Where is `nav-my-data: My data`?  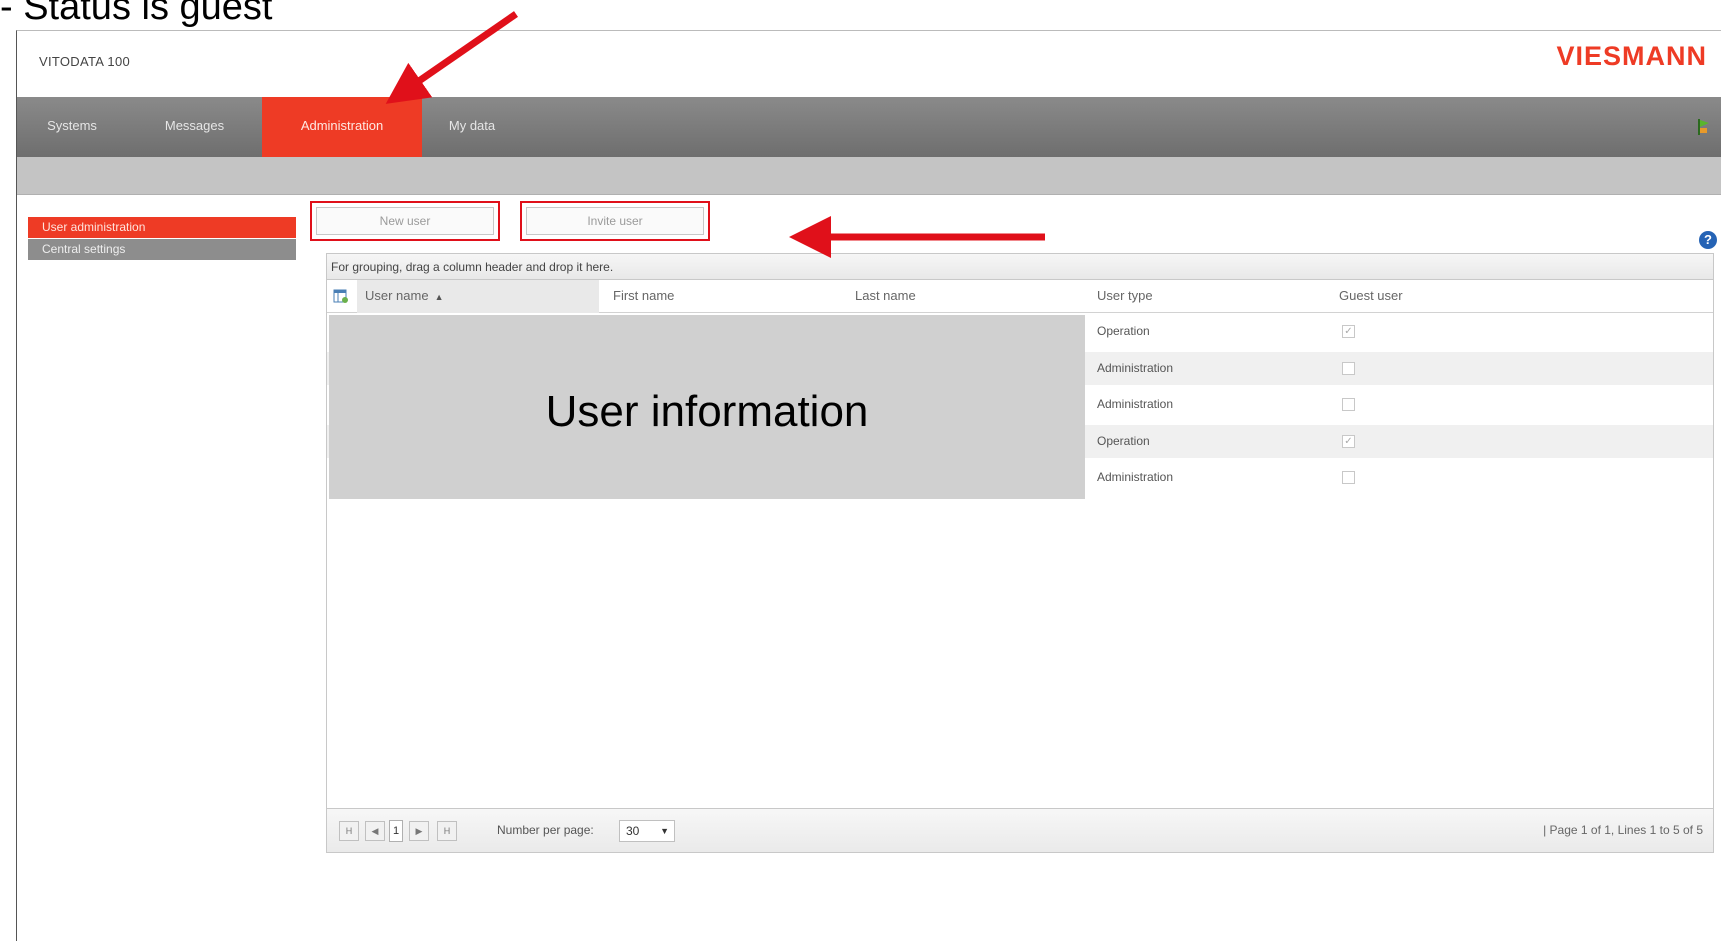
nav-my-data: My data is located at coordinates (472, 127).